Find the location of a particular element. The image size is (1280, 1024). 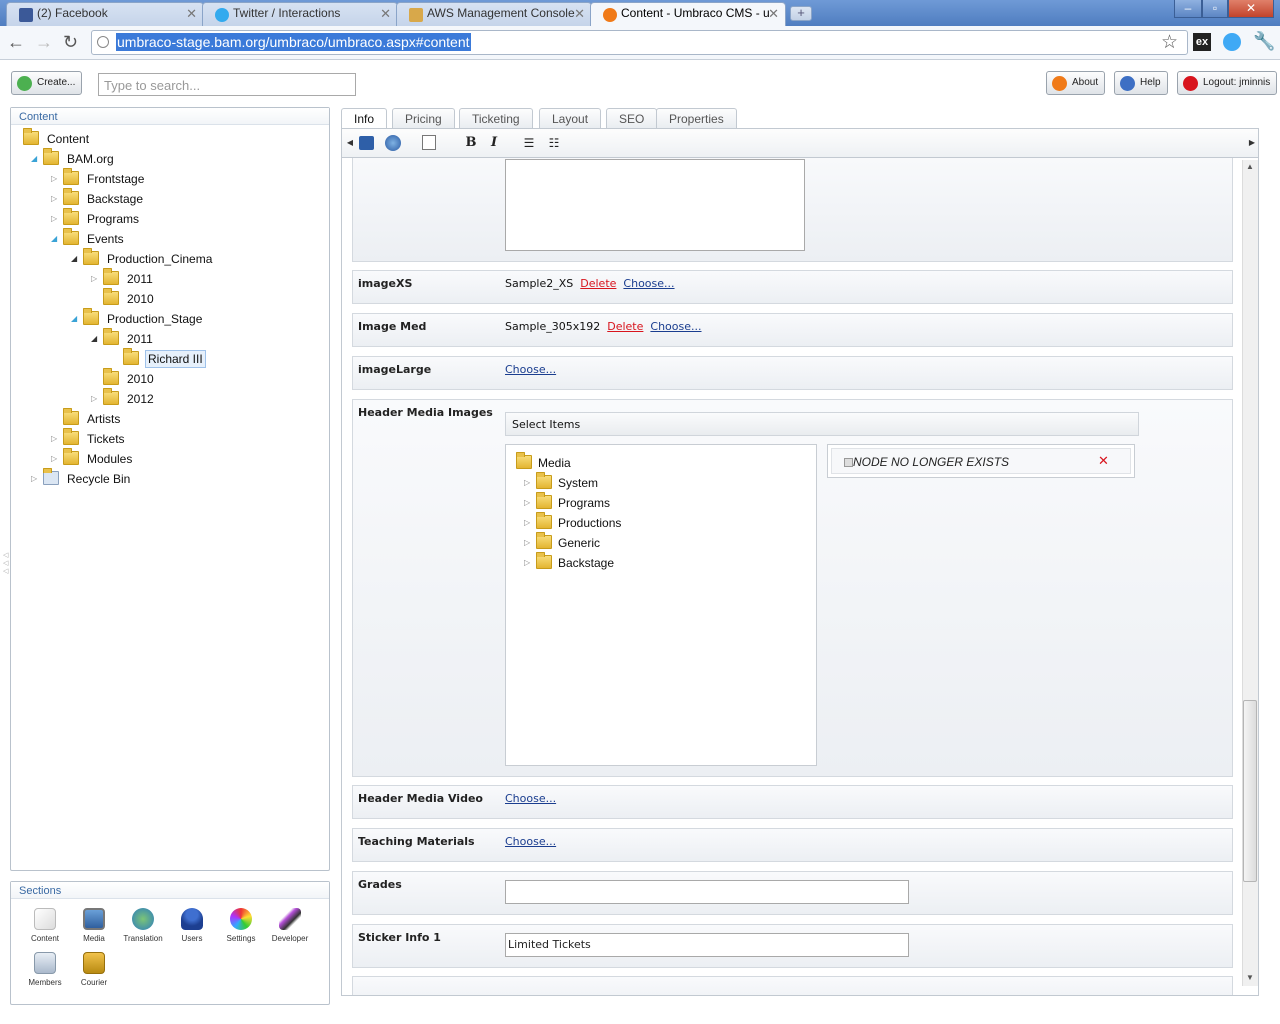

media-tree-node: ▷ Productions is located at coordinates (572, 523).